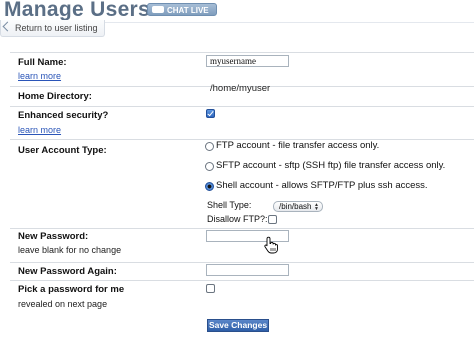 Image resolution: width=474 pixels, height=339 pixels. I want to click on new-password-hint: leave blank for no change, so click(70, 250).